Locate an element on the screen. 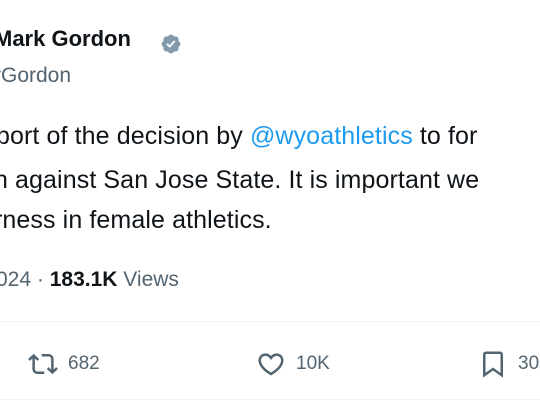 This screenshot has width=540, height=400. retweet-button: 682 is located at coordinates (64, 364).